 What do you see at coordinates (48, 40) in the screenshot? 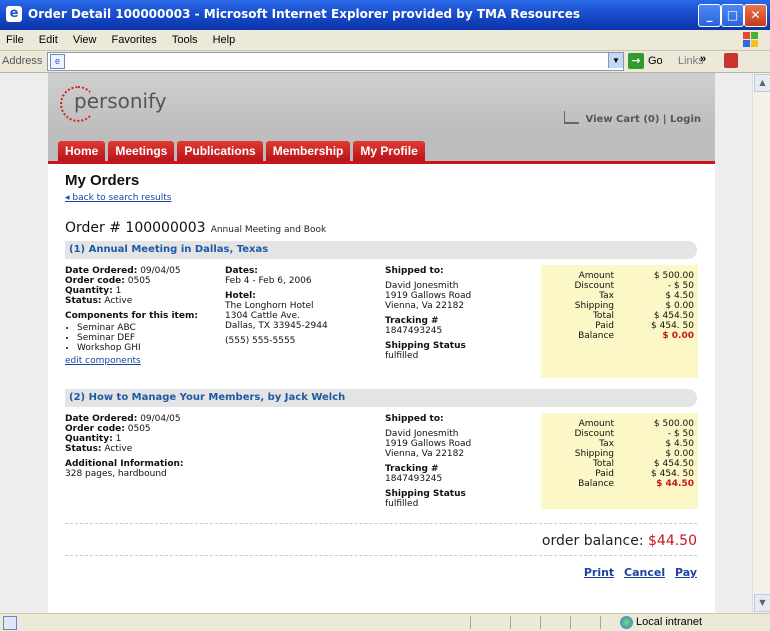
I see `menu-edit: Edit` at bounding box center [48, 40].